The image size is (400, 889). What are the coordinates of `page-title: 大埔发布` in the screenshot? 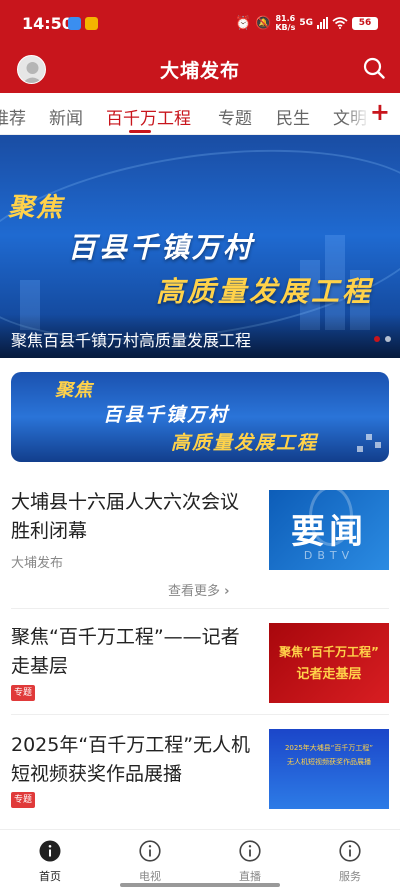 It's located at (199, 71).